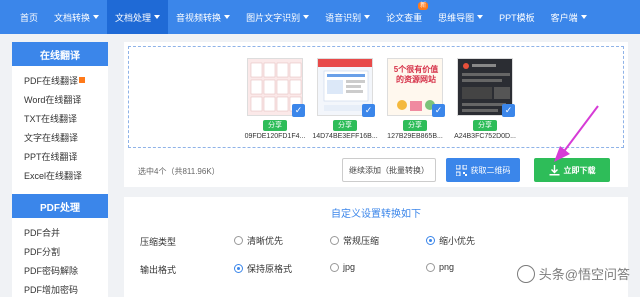 Image resolution: width=640 pixels, height=297 pixels. Describe the element at coordinates (66, 271) in the screenshot. I see `sidebar-item-pdf-unlock: PDF密码解除` at that location.